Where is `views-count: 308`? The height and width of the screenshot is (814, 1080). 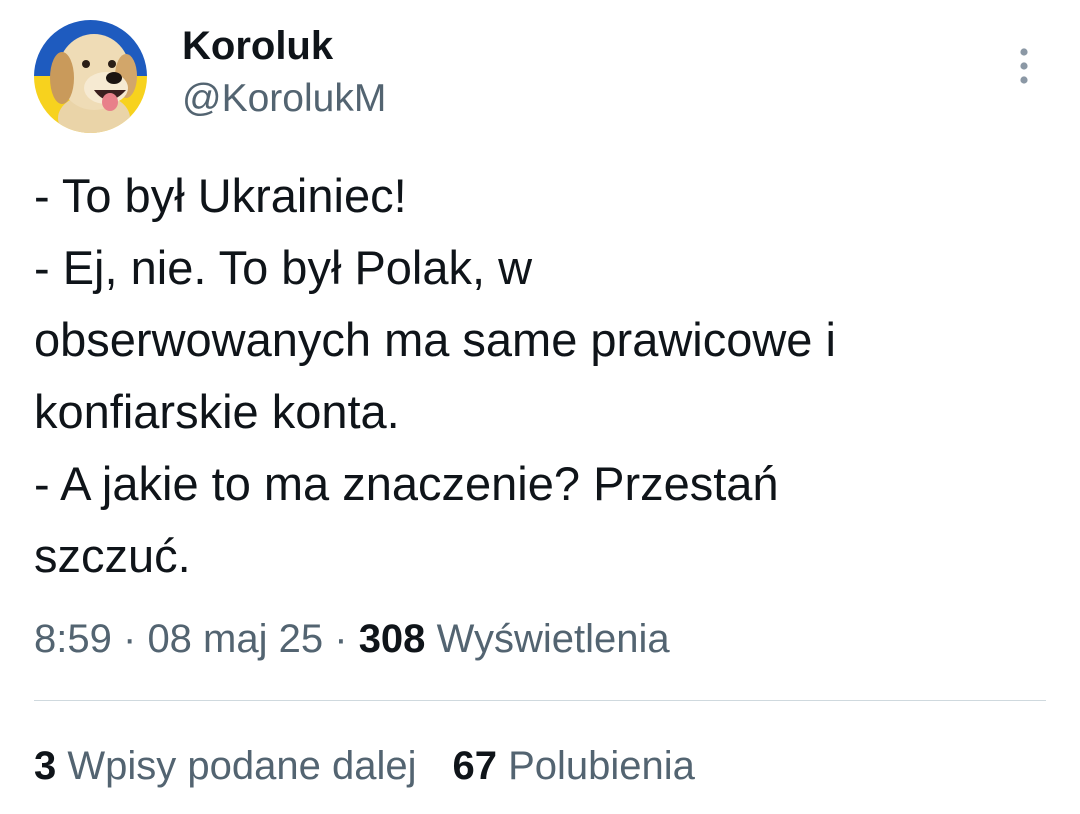
views-count: 308 is located at coordinates (392, 639).